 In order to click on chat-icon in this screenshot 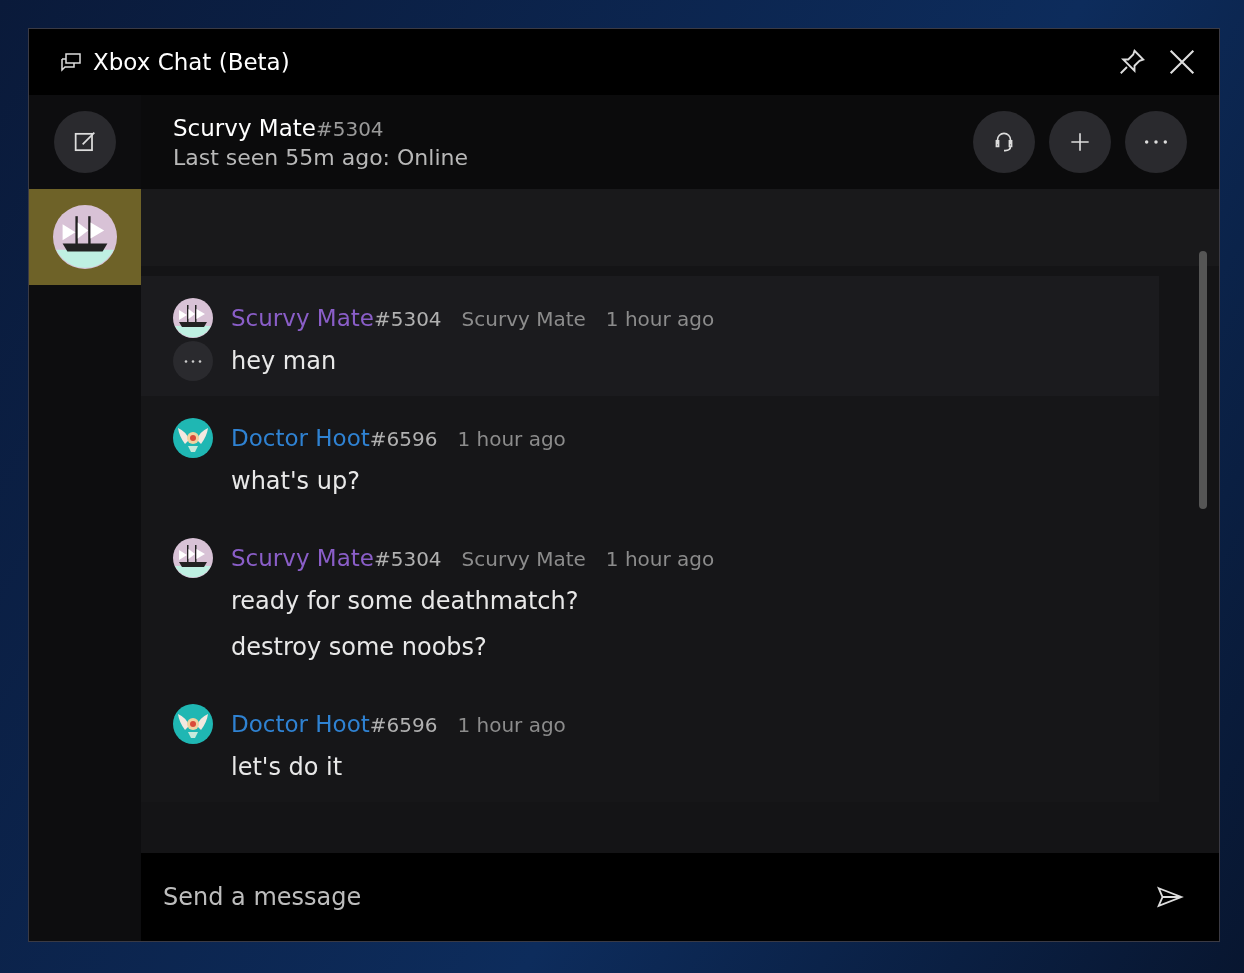, I will do `click(71, 62)`.